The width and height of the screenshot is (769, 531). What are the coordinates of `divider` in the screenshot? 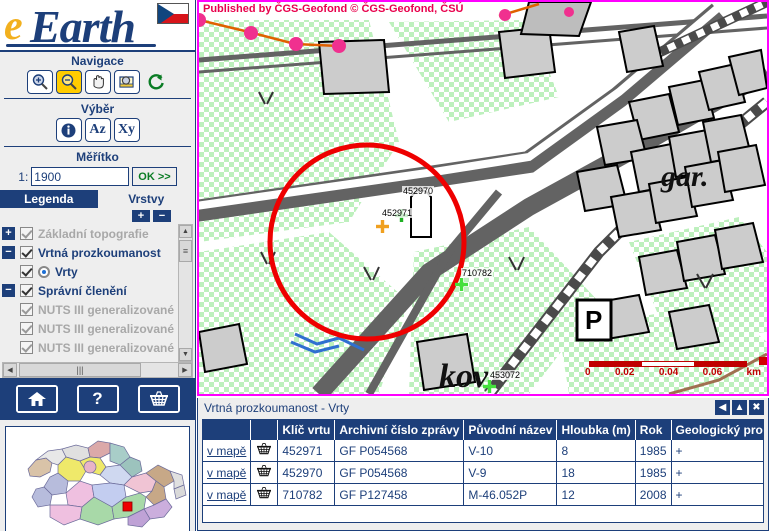 It's located at (97, 146).